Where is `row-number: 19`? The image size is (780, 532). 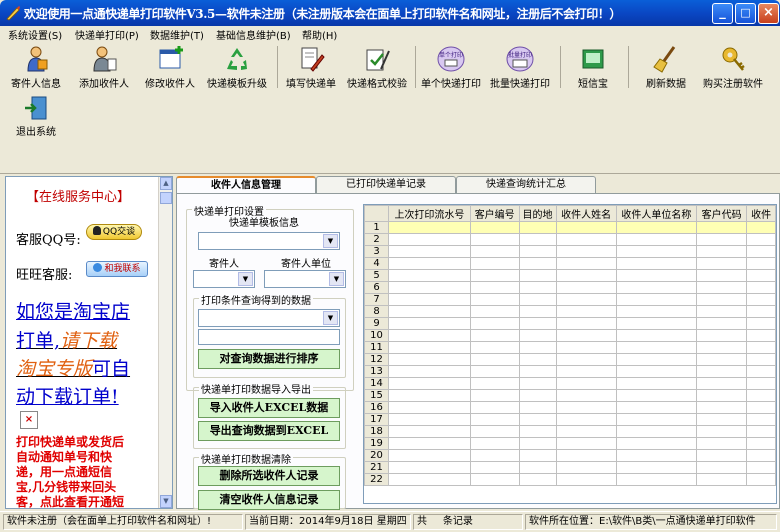 row-number: 19 is located at coordinates (377, 443).